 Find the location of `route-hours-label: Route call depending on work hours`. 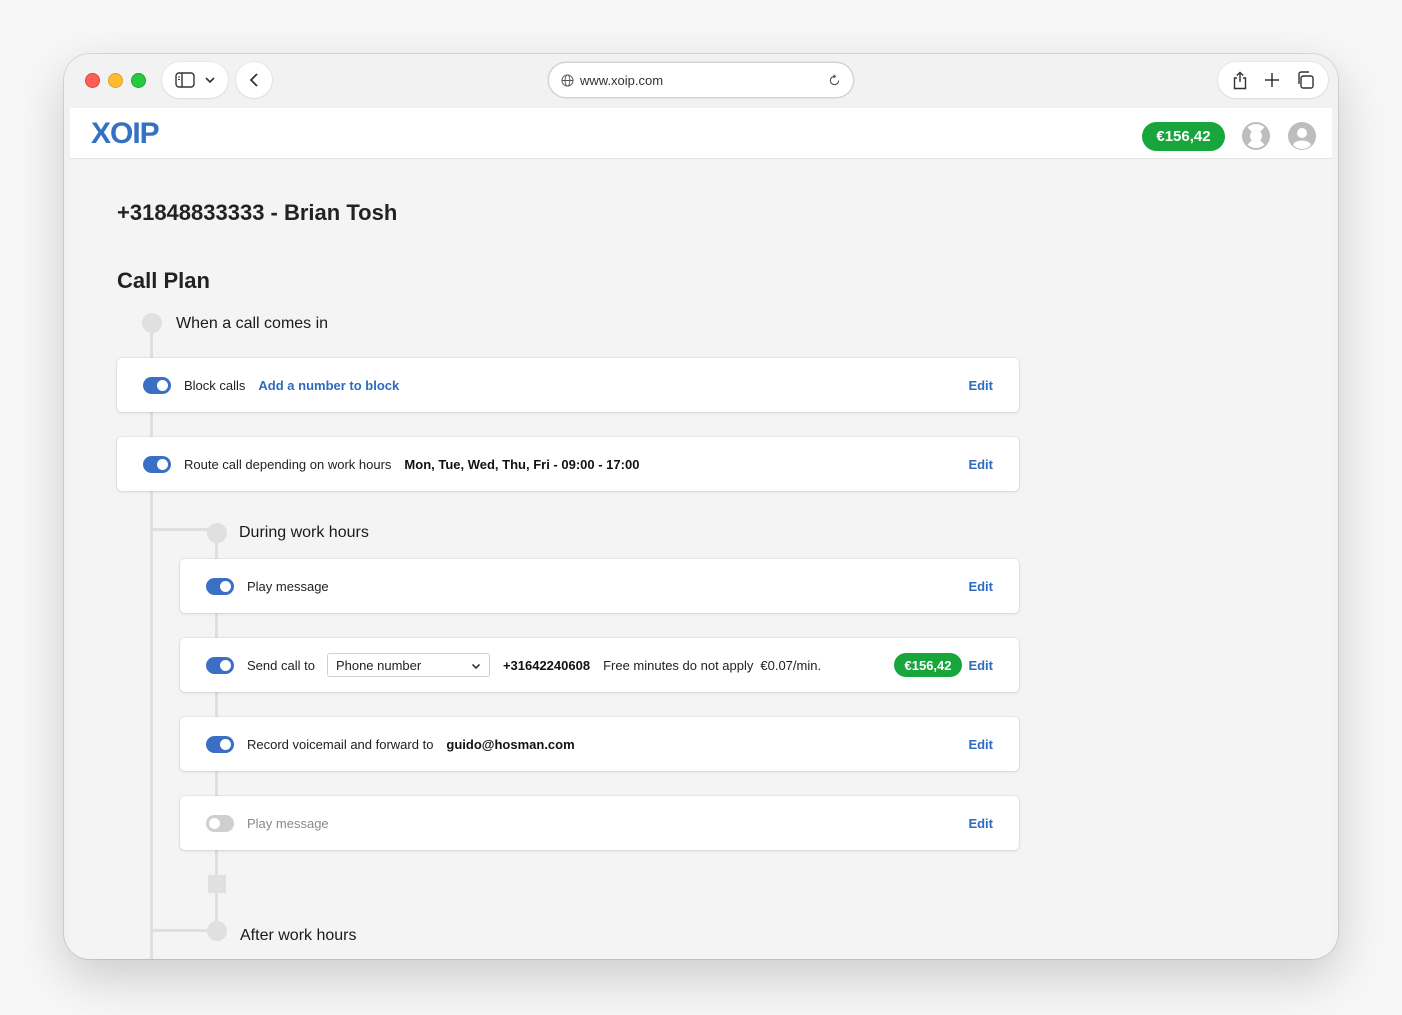

route-hours-label: Route call depending on work hours is located at coordinates (288, 464).